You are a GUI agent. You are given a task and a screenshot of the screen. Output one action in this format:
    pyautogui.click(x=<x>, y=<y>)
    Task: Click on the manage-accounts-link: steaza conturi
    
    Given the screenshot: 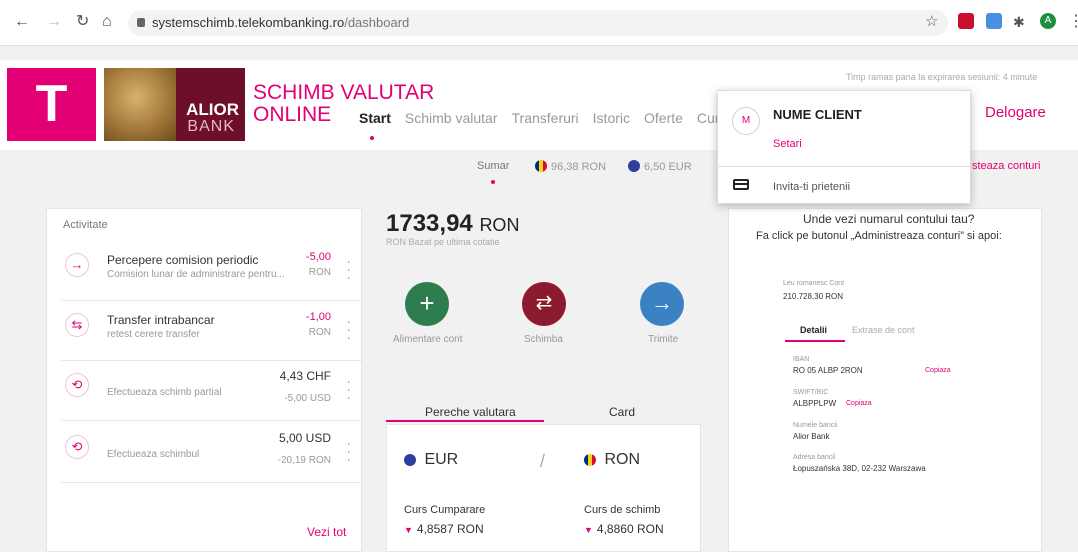 What is the action you would take?
    pyautogui.click(x=1006, y=166)
    